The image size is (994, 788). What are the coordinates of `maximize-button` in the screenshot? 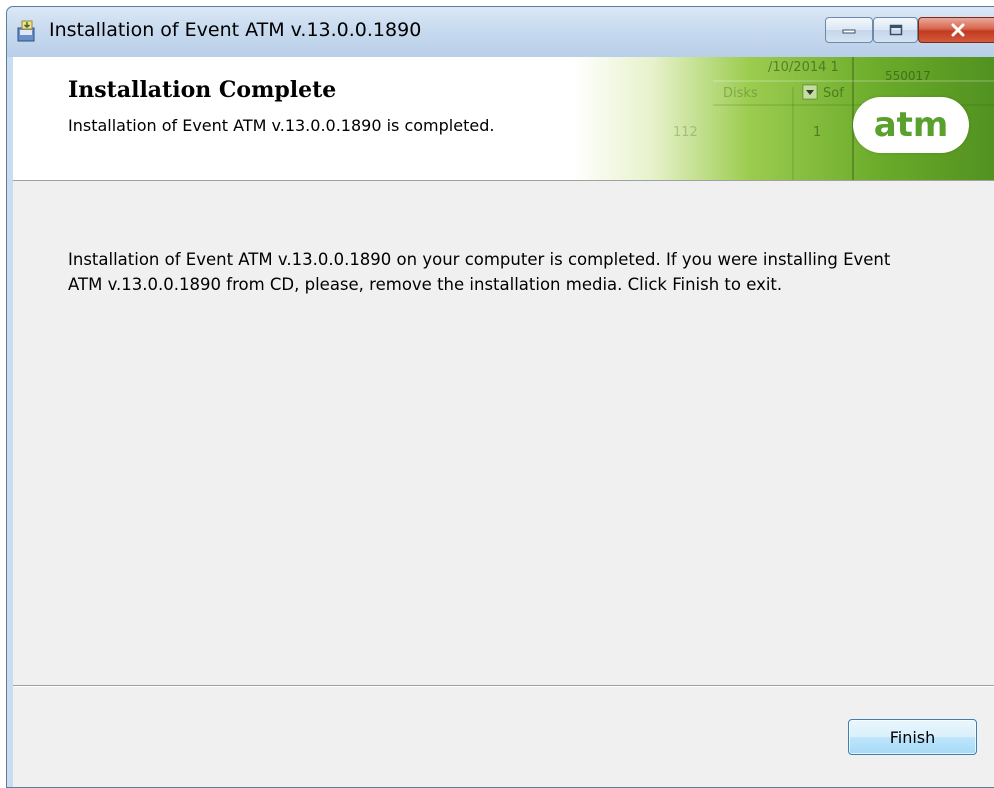 It's located at (895, 30).